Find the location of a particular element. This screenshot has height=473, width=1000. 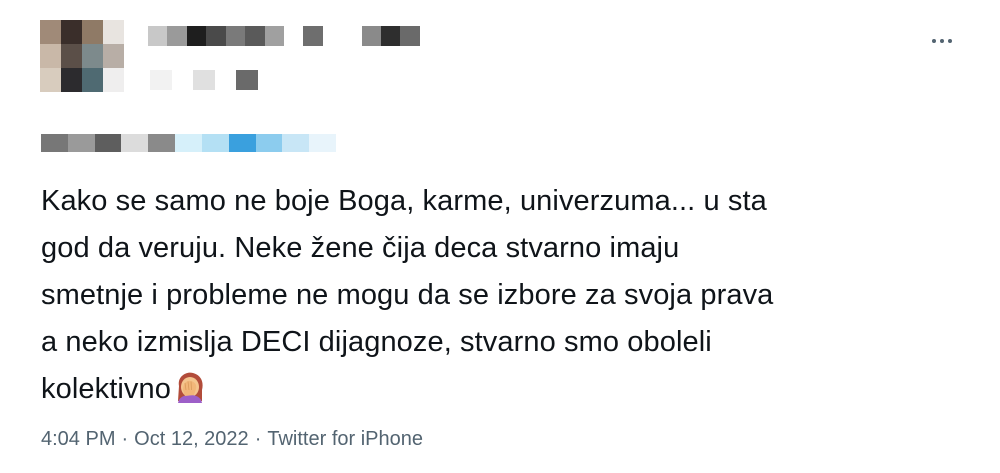

more-options-button is located at coordinates (942, 41).